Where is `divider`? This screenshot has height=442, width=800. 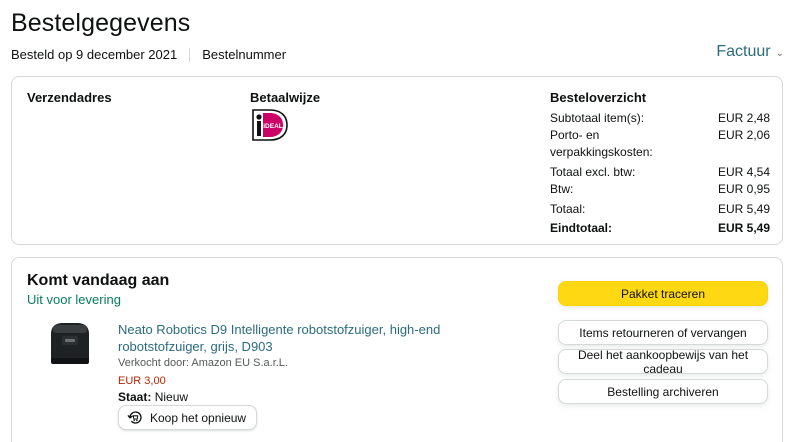
divider is located at coordinates (190, 54).